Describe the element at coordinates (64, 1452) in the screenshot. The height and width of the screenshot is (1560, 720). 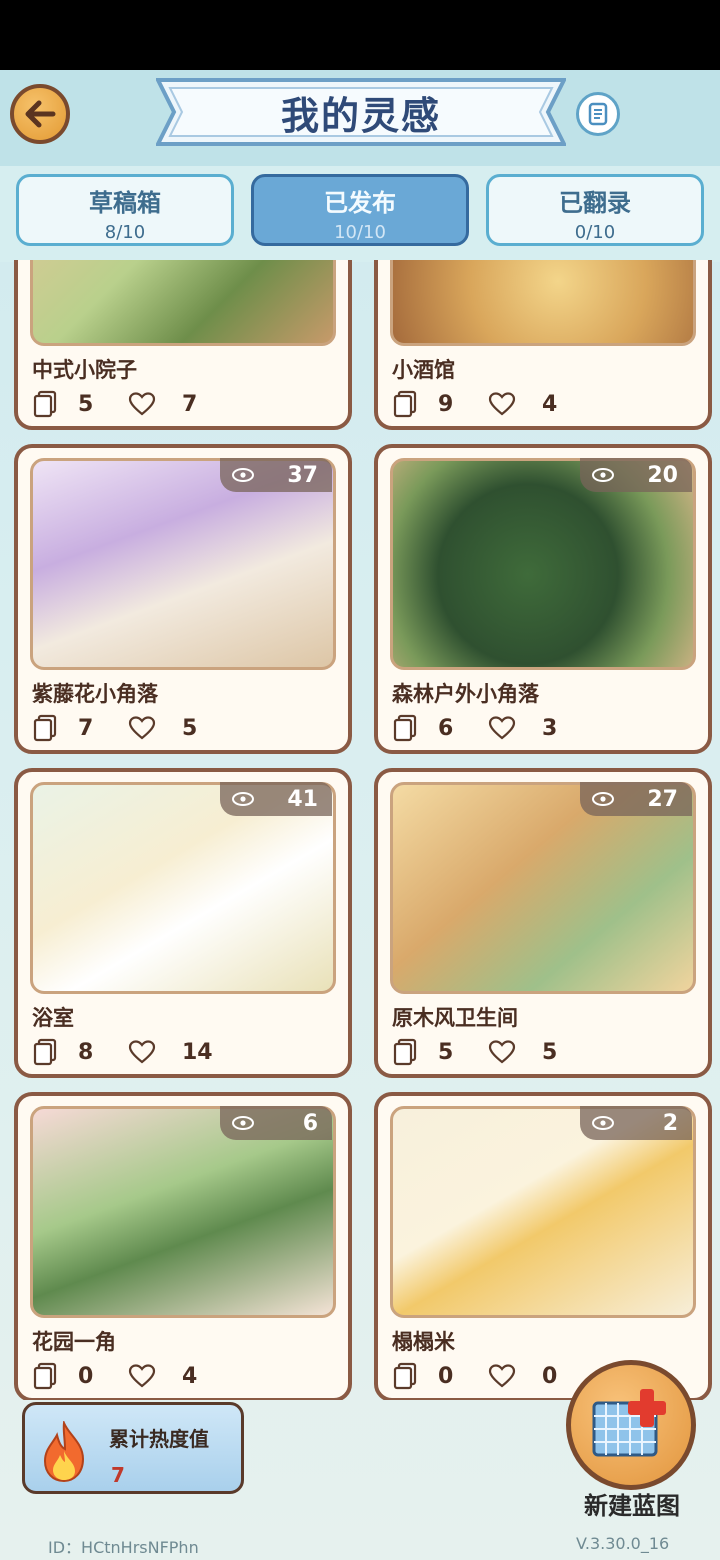
I see `flame-icon` at that location.